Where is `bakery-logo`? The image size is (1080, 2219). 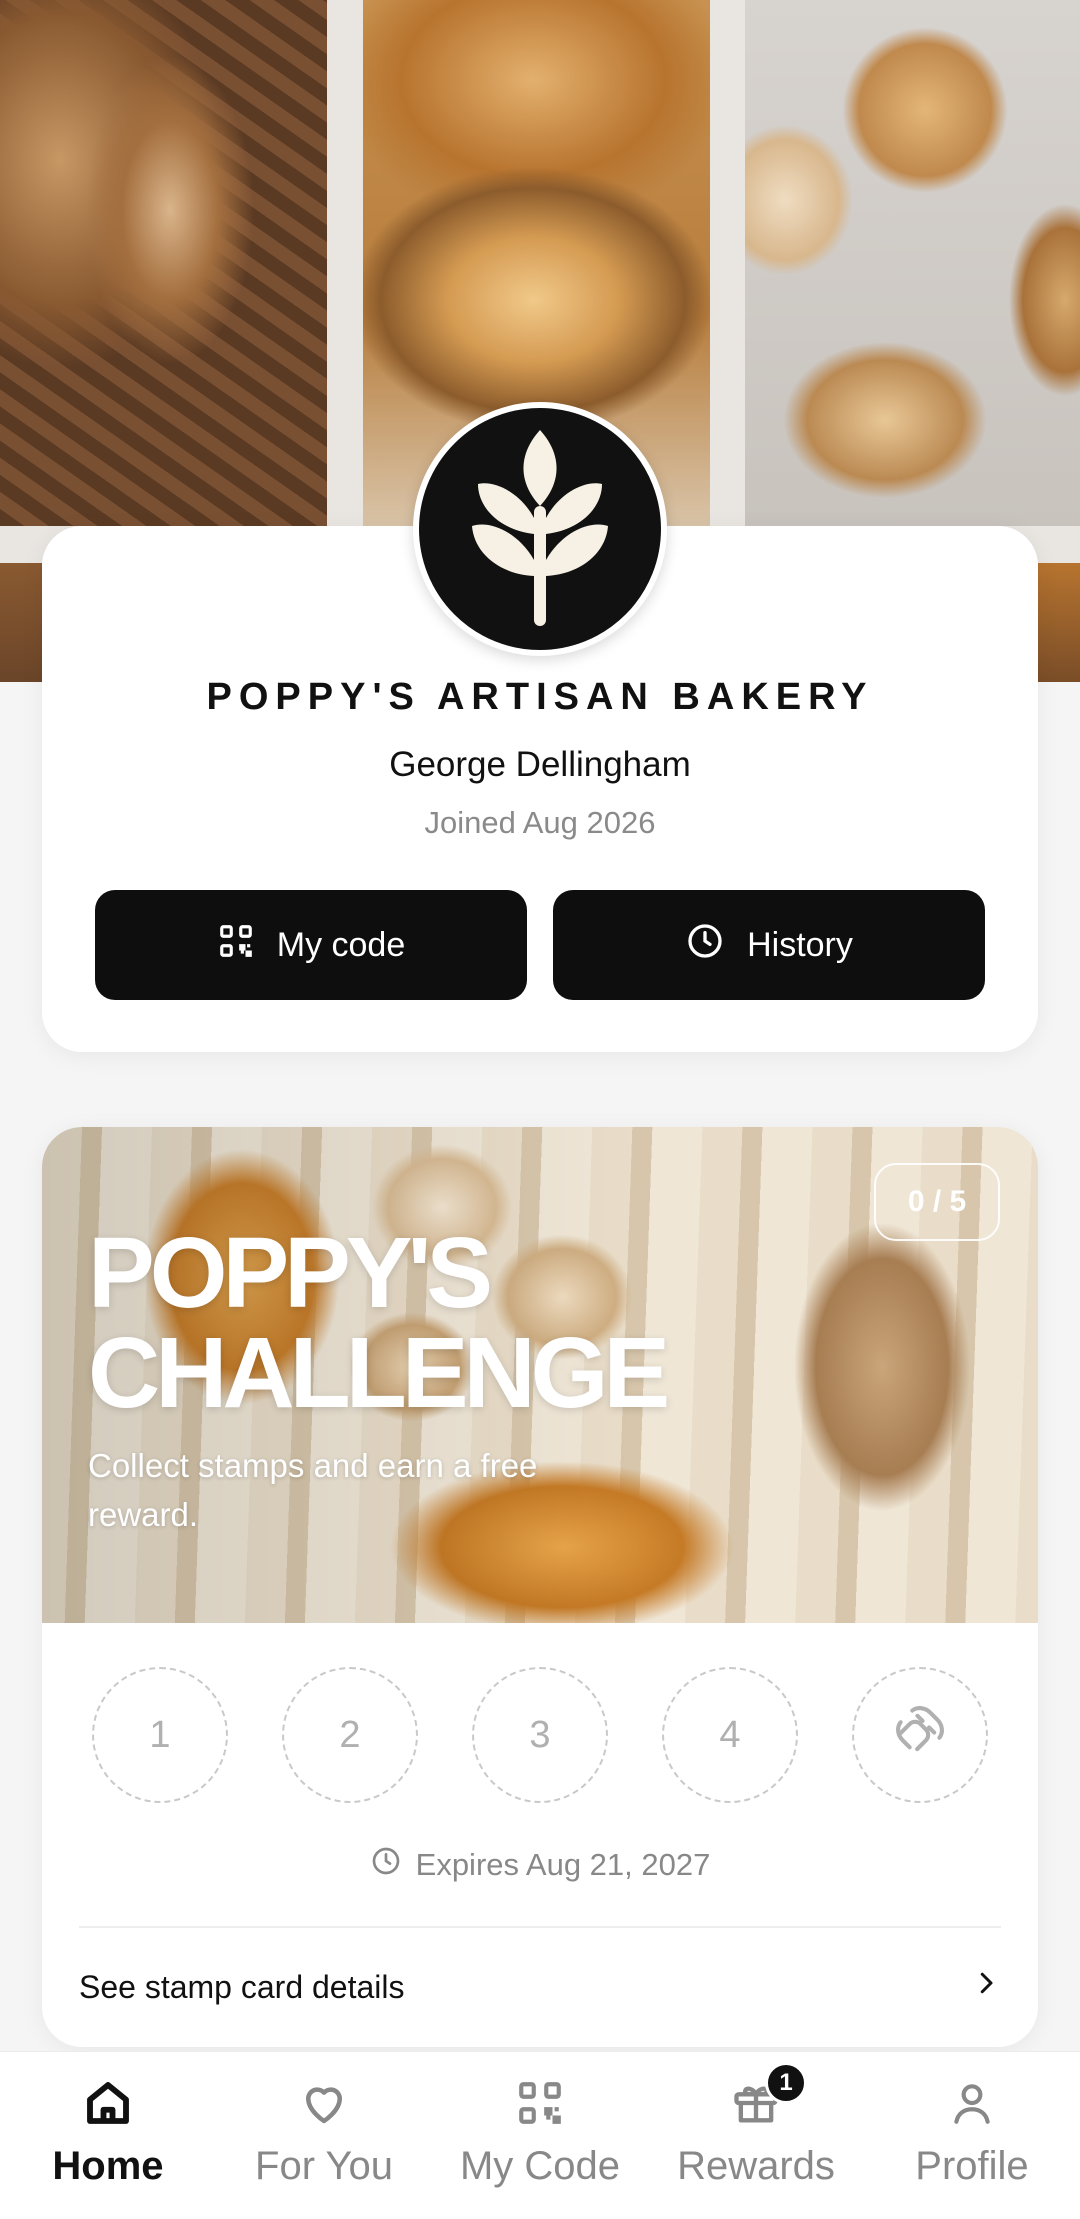
bakery-logo is located at coordinates (540, 529).